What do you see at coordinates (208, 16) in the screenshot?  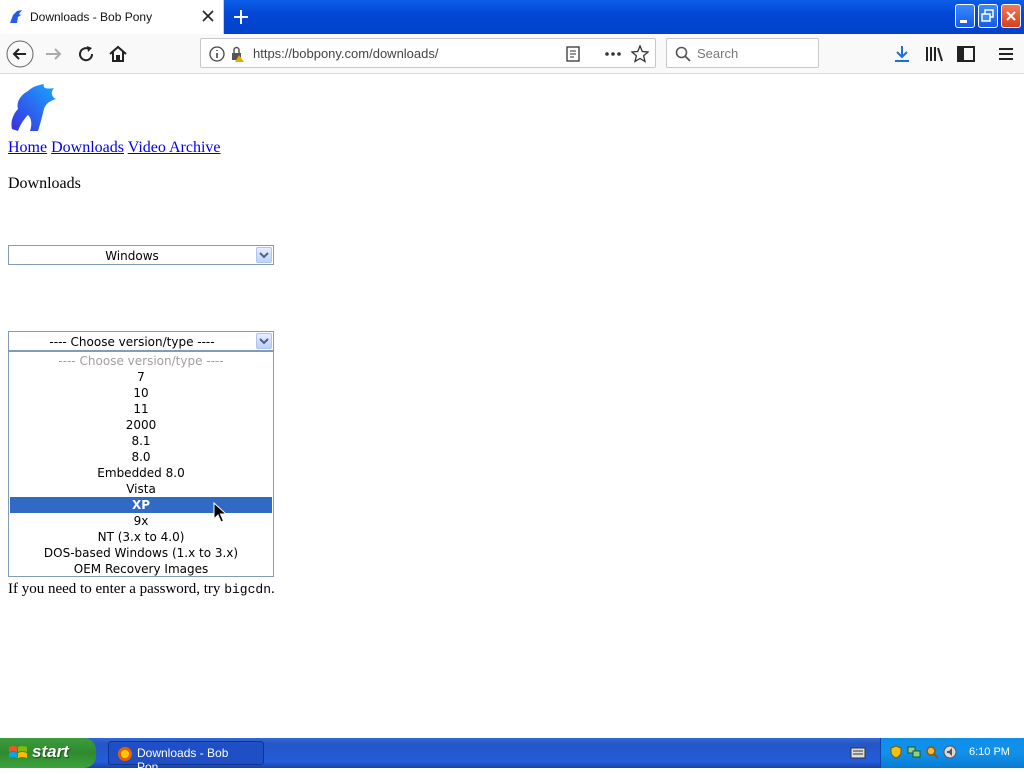 I see `close-tab-icon` at bounding box center [208, 16].